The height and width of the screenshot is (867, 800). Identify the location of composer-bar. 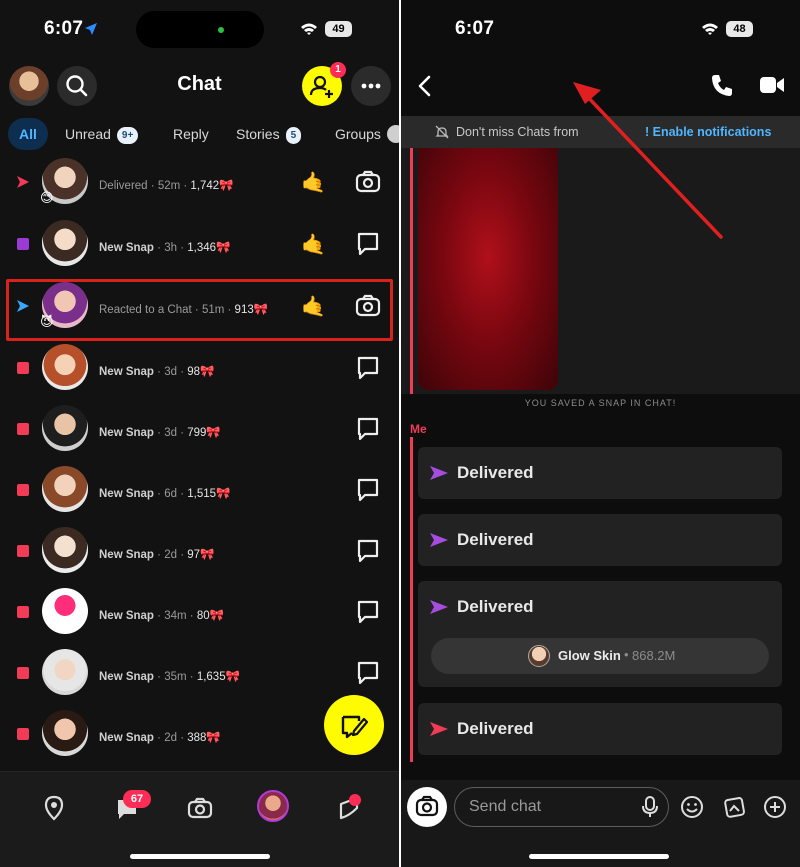
(600, 823).